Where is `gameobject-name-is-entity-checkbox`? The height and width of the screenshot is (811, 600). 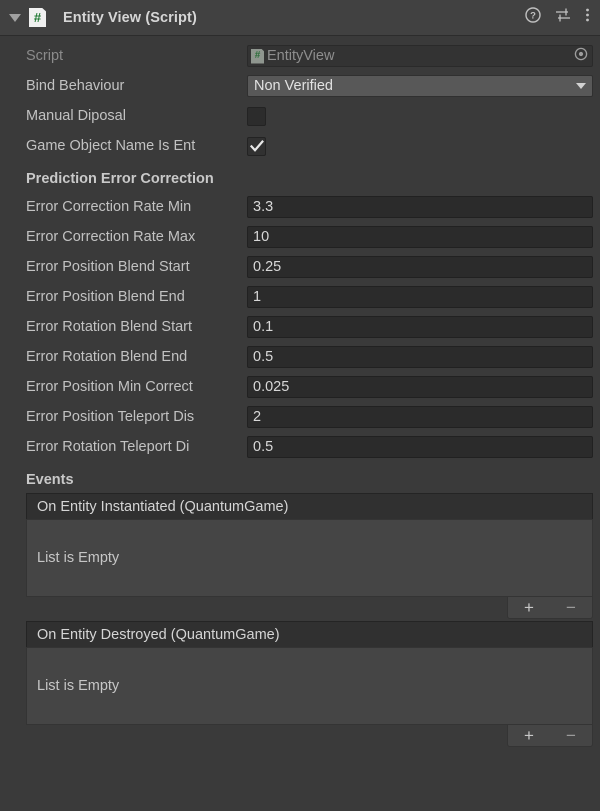
gameobject-name-is-entity-checkbox is located at coordinates (256, 146).